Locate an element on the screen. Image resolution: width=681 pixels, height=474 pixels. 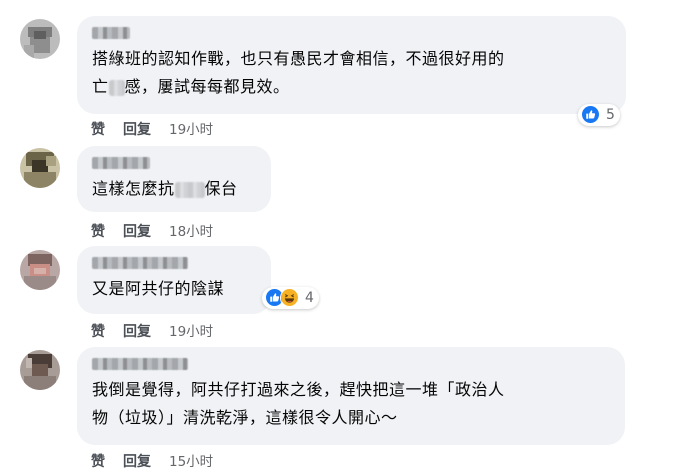
comment-text: 搭綠班的認知作戰，也只有愚民才會相信，不過很好用的 亡感，屢試每每都見效。 is located at coordinates (298, 72).